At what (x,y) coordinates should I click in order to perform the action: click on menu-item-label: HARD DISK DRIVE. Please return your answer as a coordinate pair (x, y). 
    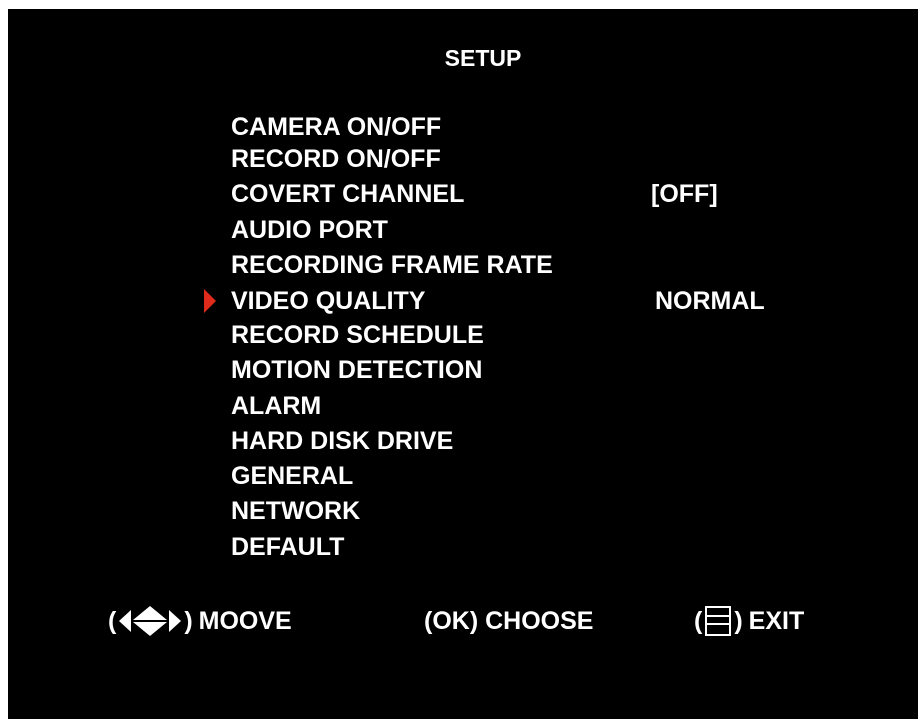
    Looking at the image, I should click on (342, 441).